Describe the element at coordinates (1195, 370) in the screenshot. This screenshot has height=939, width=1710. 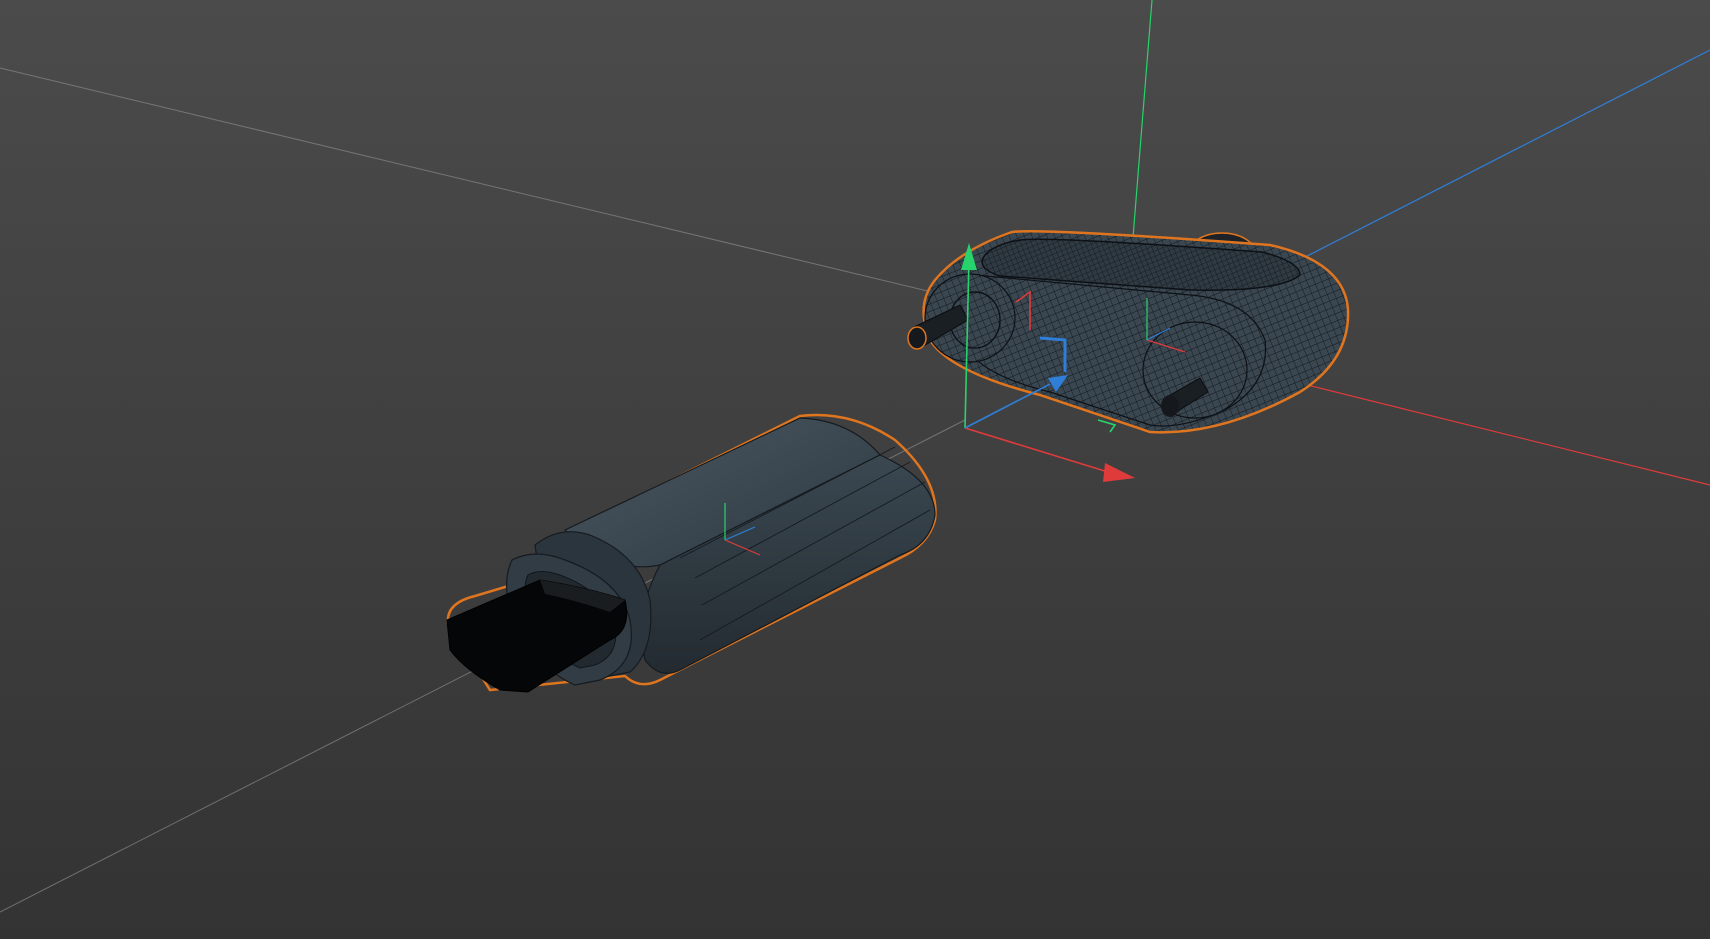
I see `housing-right-end` at that location.